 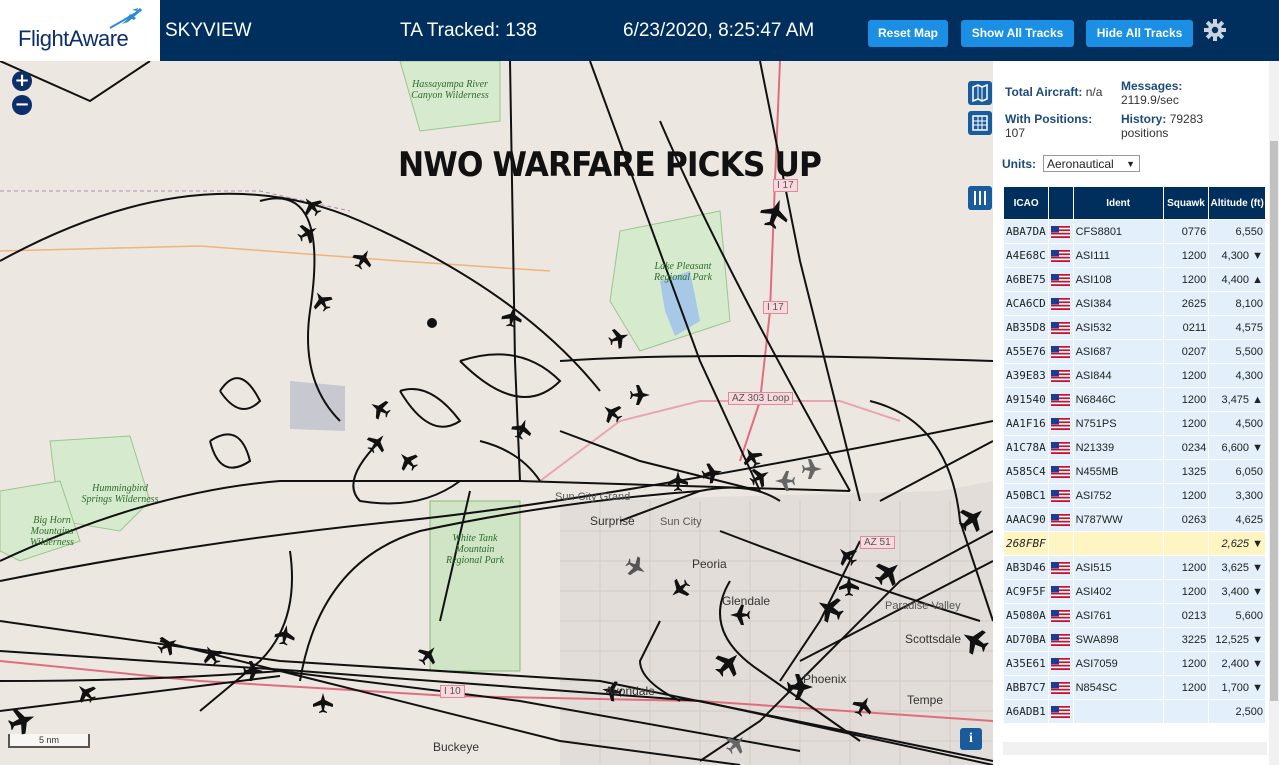 What do you see at coordinates (1044, 92) in the screenshot?
I see `total-aircraft-label: Total Aircraft:` at bounding box center [1044, 92].